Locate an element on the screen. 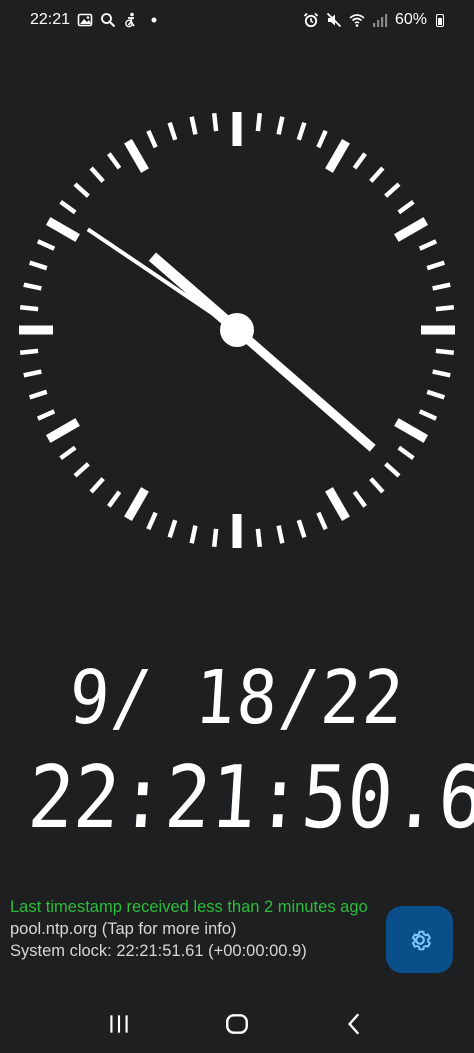  time-display: 22:21:50.67 is located at coordinates (249, 798).